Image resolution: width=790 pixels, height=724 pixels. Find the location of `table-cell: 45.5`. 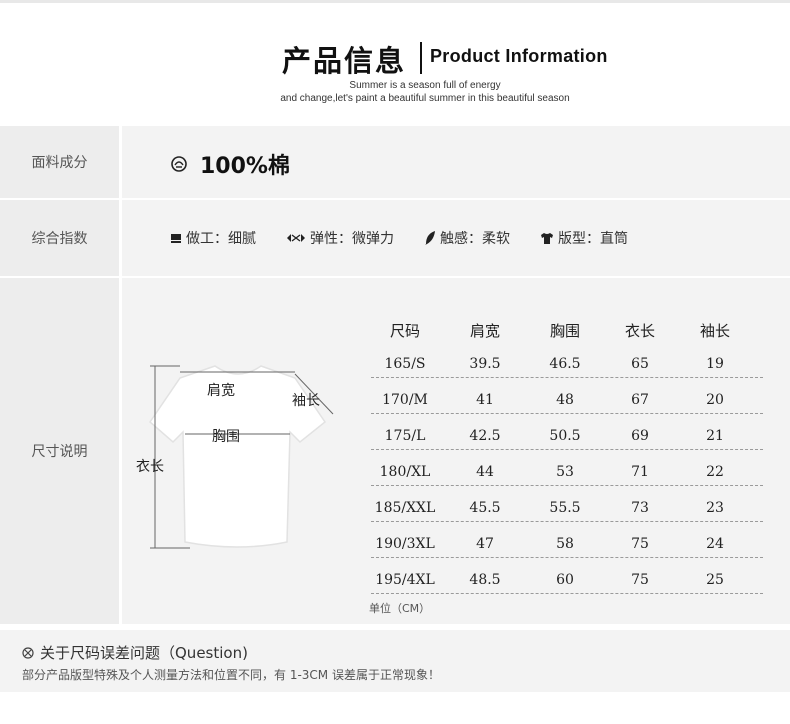

table-cell: 45.5 is located at coordinates (485, 508).